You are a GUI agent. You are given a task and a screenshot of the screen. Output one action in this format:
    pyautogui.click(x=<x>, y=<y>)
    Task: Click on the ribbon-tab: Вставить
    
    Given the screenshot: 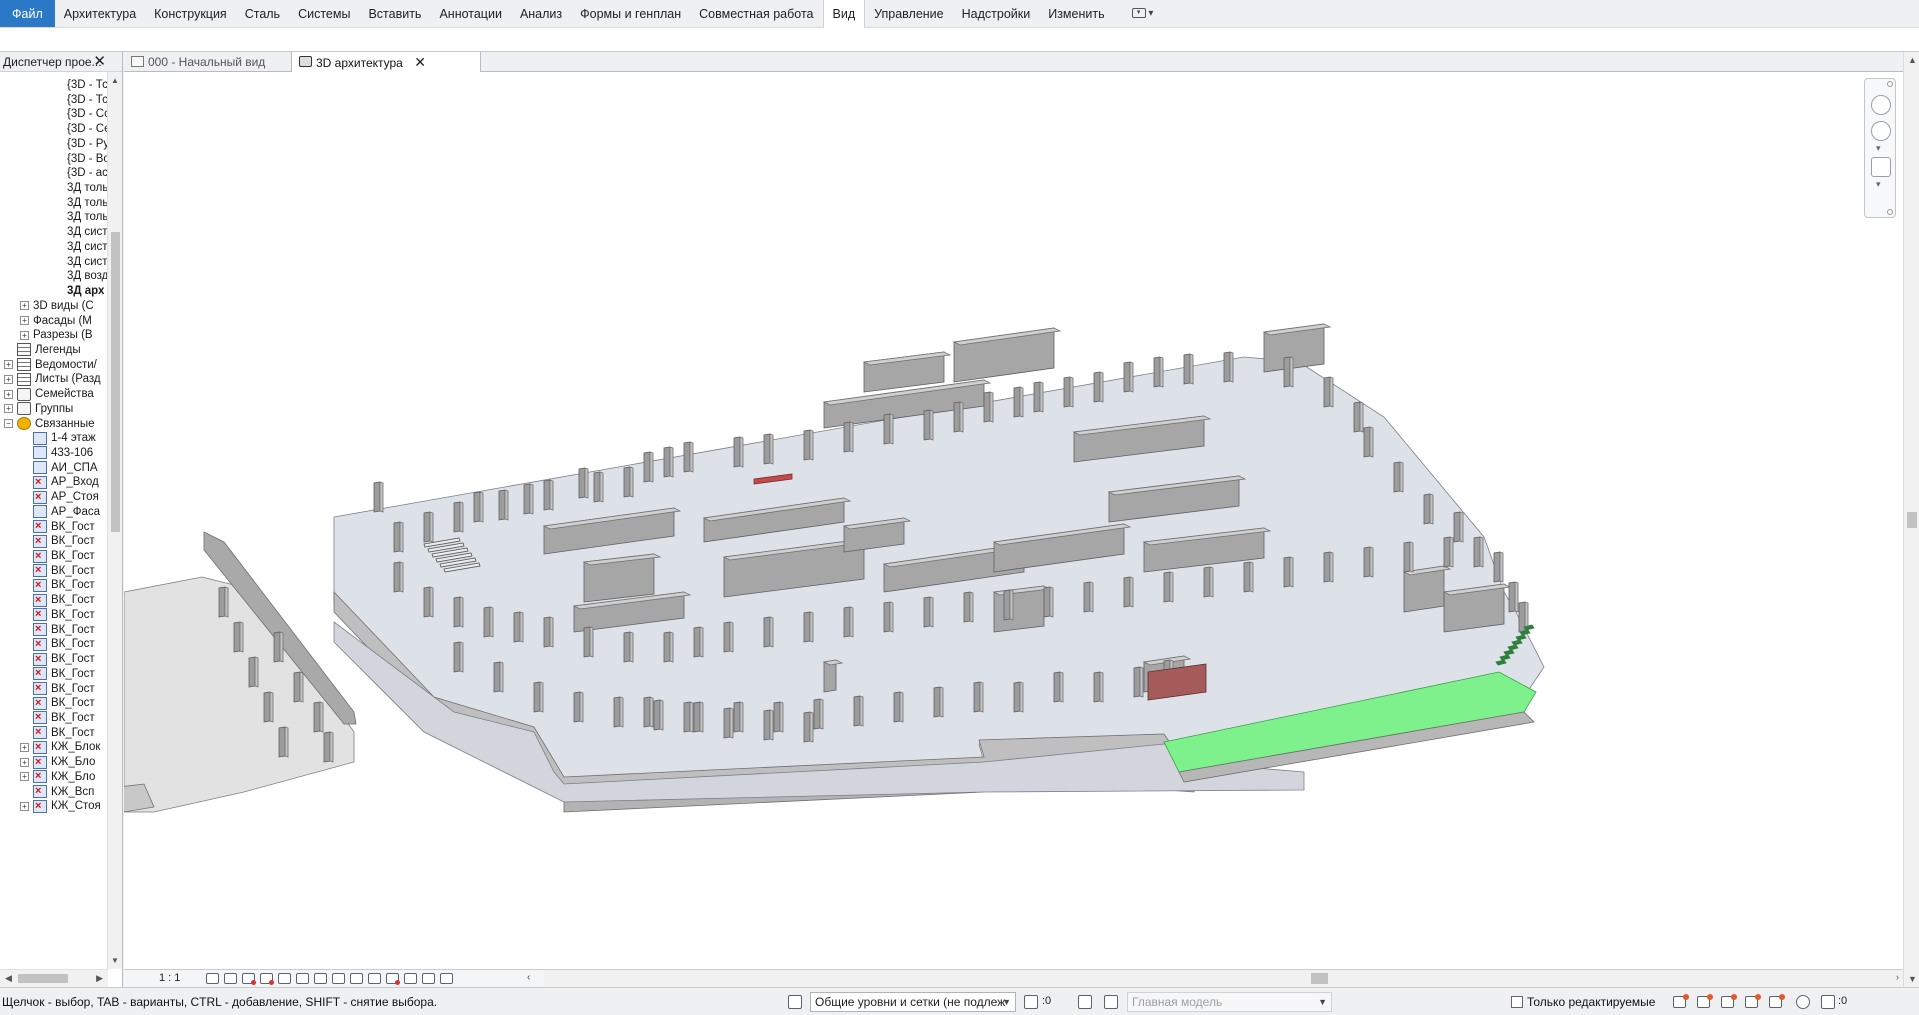 What is the action you would take?
    pyautogui.click(x=394, y=13)
    